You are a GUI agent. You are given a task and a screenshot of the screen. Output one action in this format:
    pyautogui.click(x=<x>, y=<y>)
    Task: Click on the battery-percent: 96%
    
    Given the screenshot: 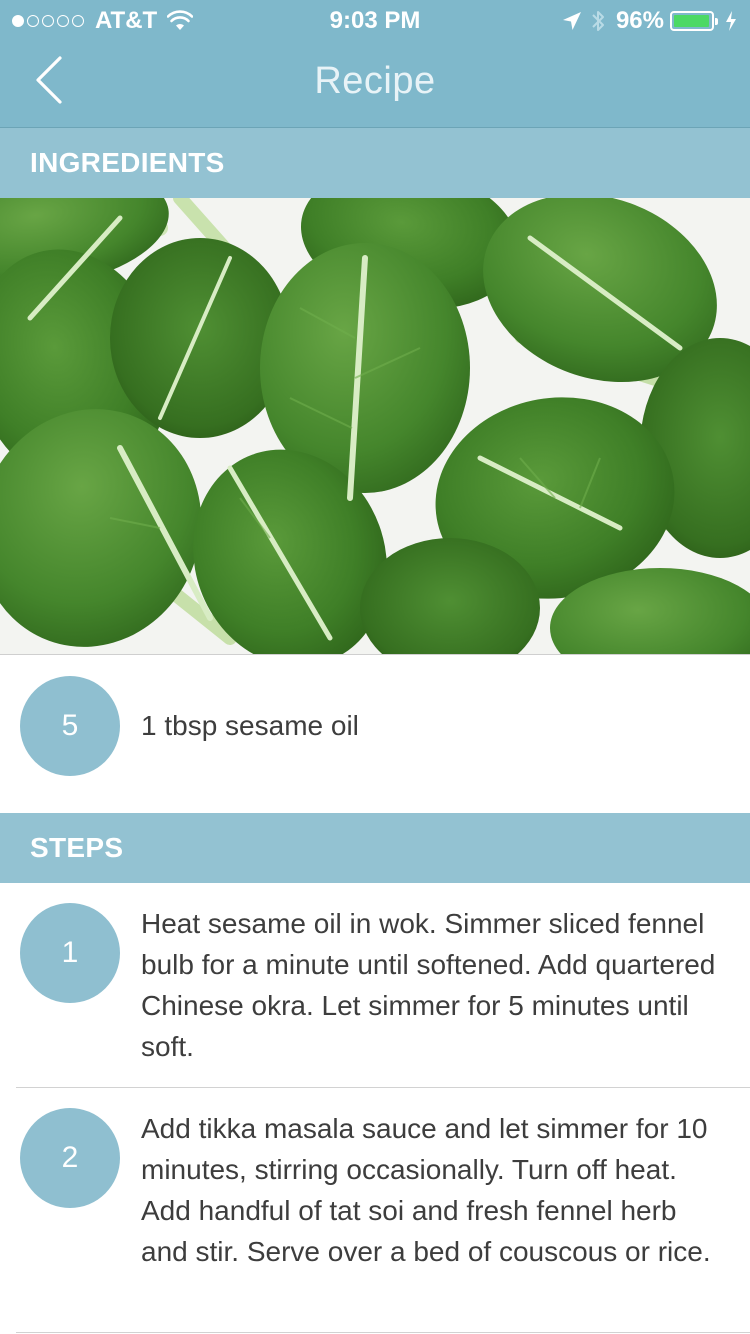 What is the action you would take?
    pyautogui.click(x=639, y=20)
    